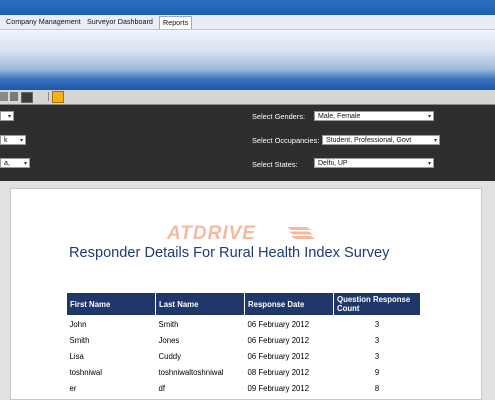  I want to click on states-label: Select States:, so click(275, 164).